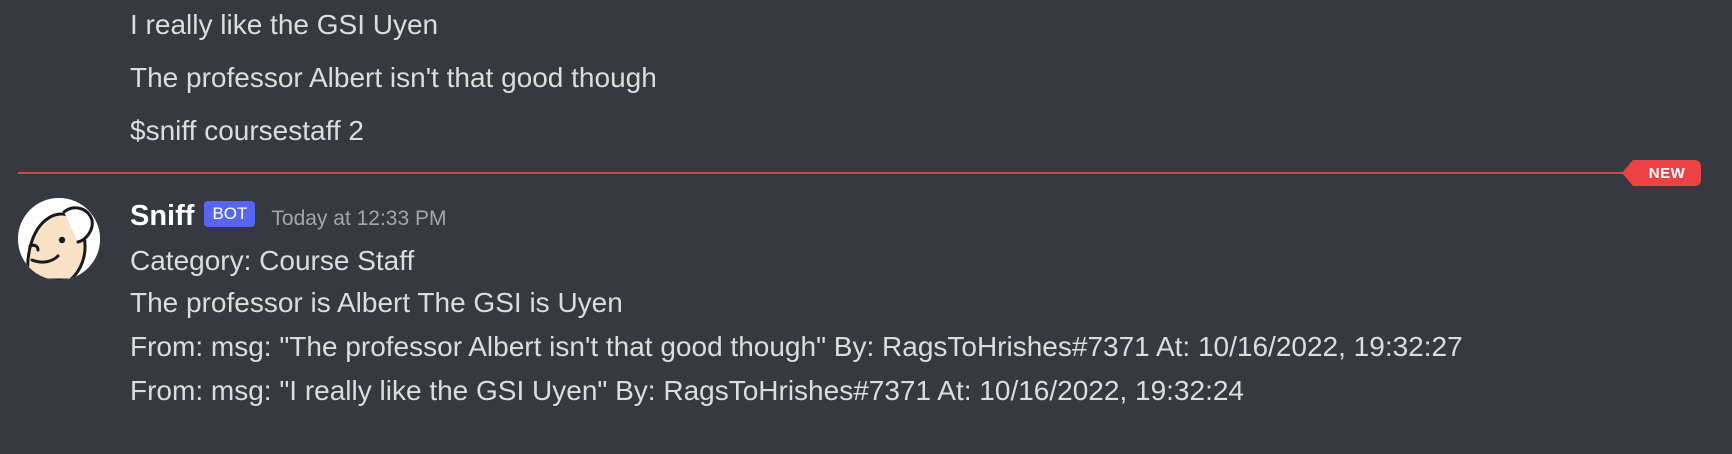 This screenshot has height=454, width=1732. I want to click on message-text: Category: Course Staff, so click(272, 260).